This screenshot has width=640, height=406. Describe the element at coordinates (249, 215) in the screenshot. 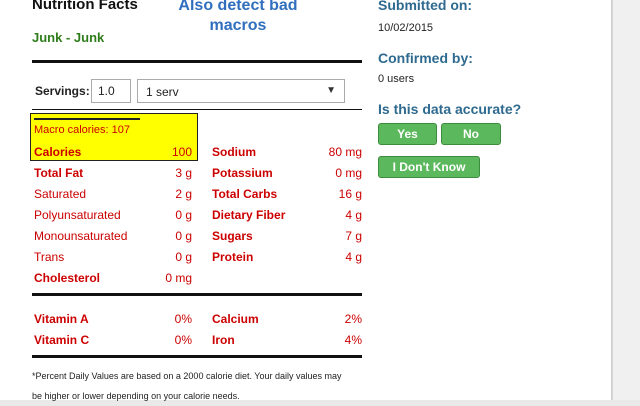

I see `nutrient-label: Dietary Fiber` at that location.